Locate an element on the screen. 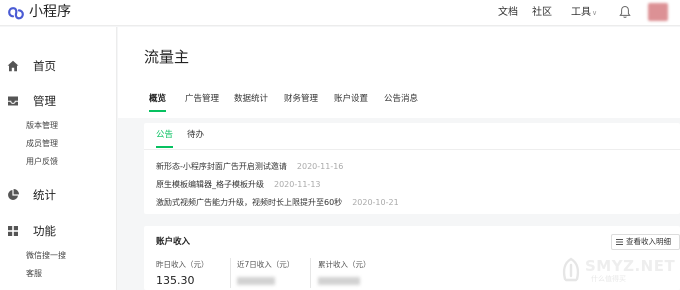  total-income-label: 累计收入（元） is located at coordinates (344, 264).